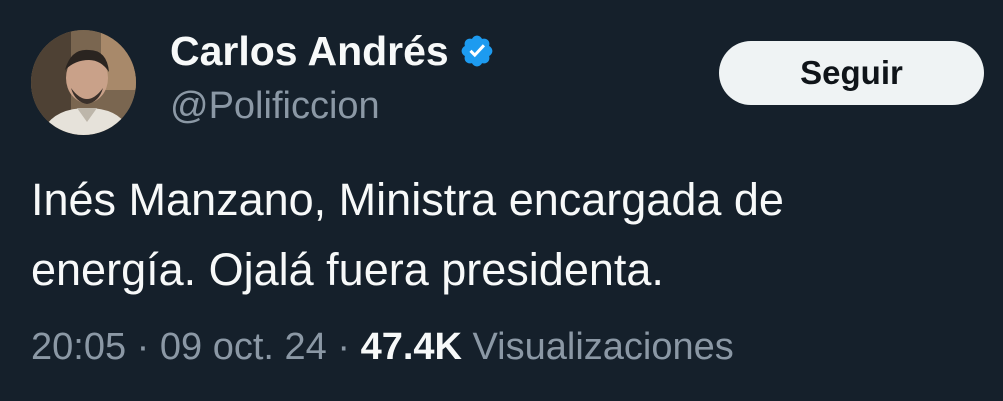 This screenshot has width=1003, height=401. Describe the element at coordinates (78, 347) in the screenshot. I see `tweet-time: 20:05` at that location.